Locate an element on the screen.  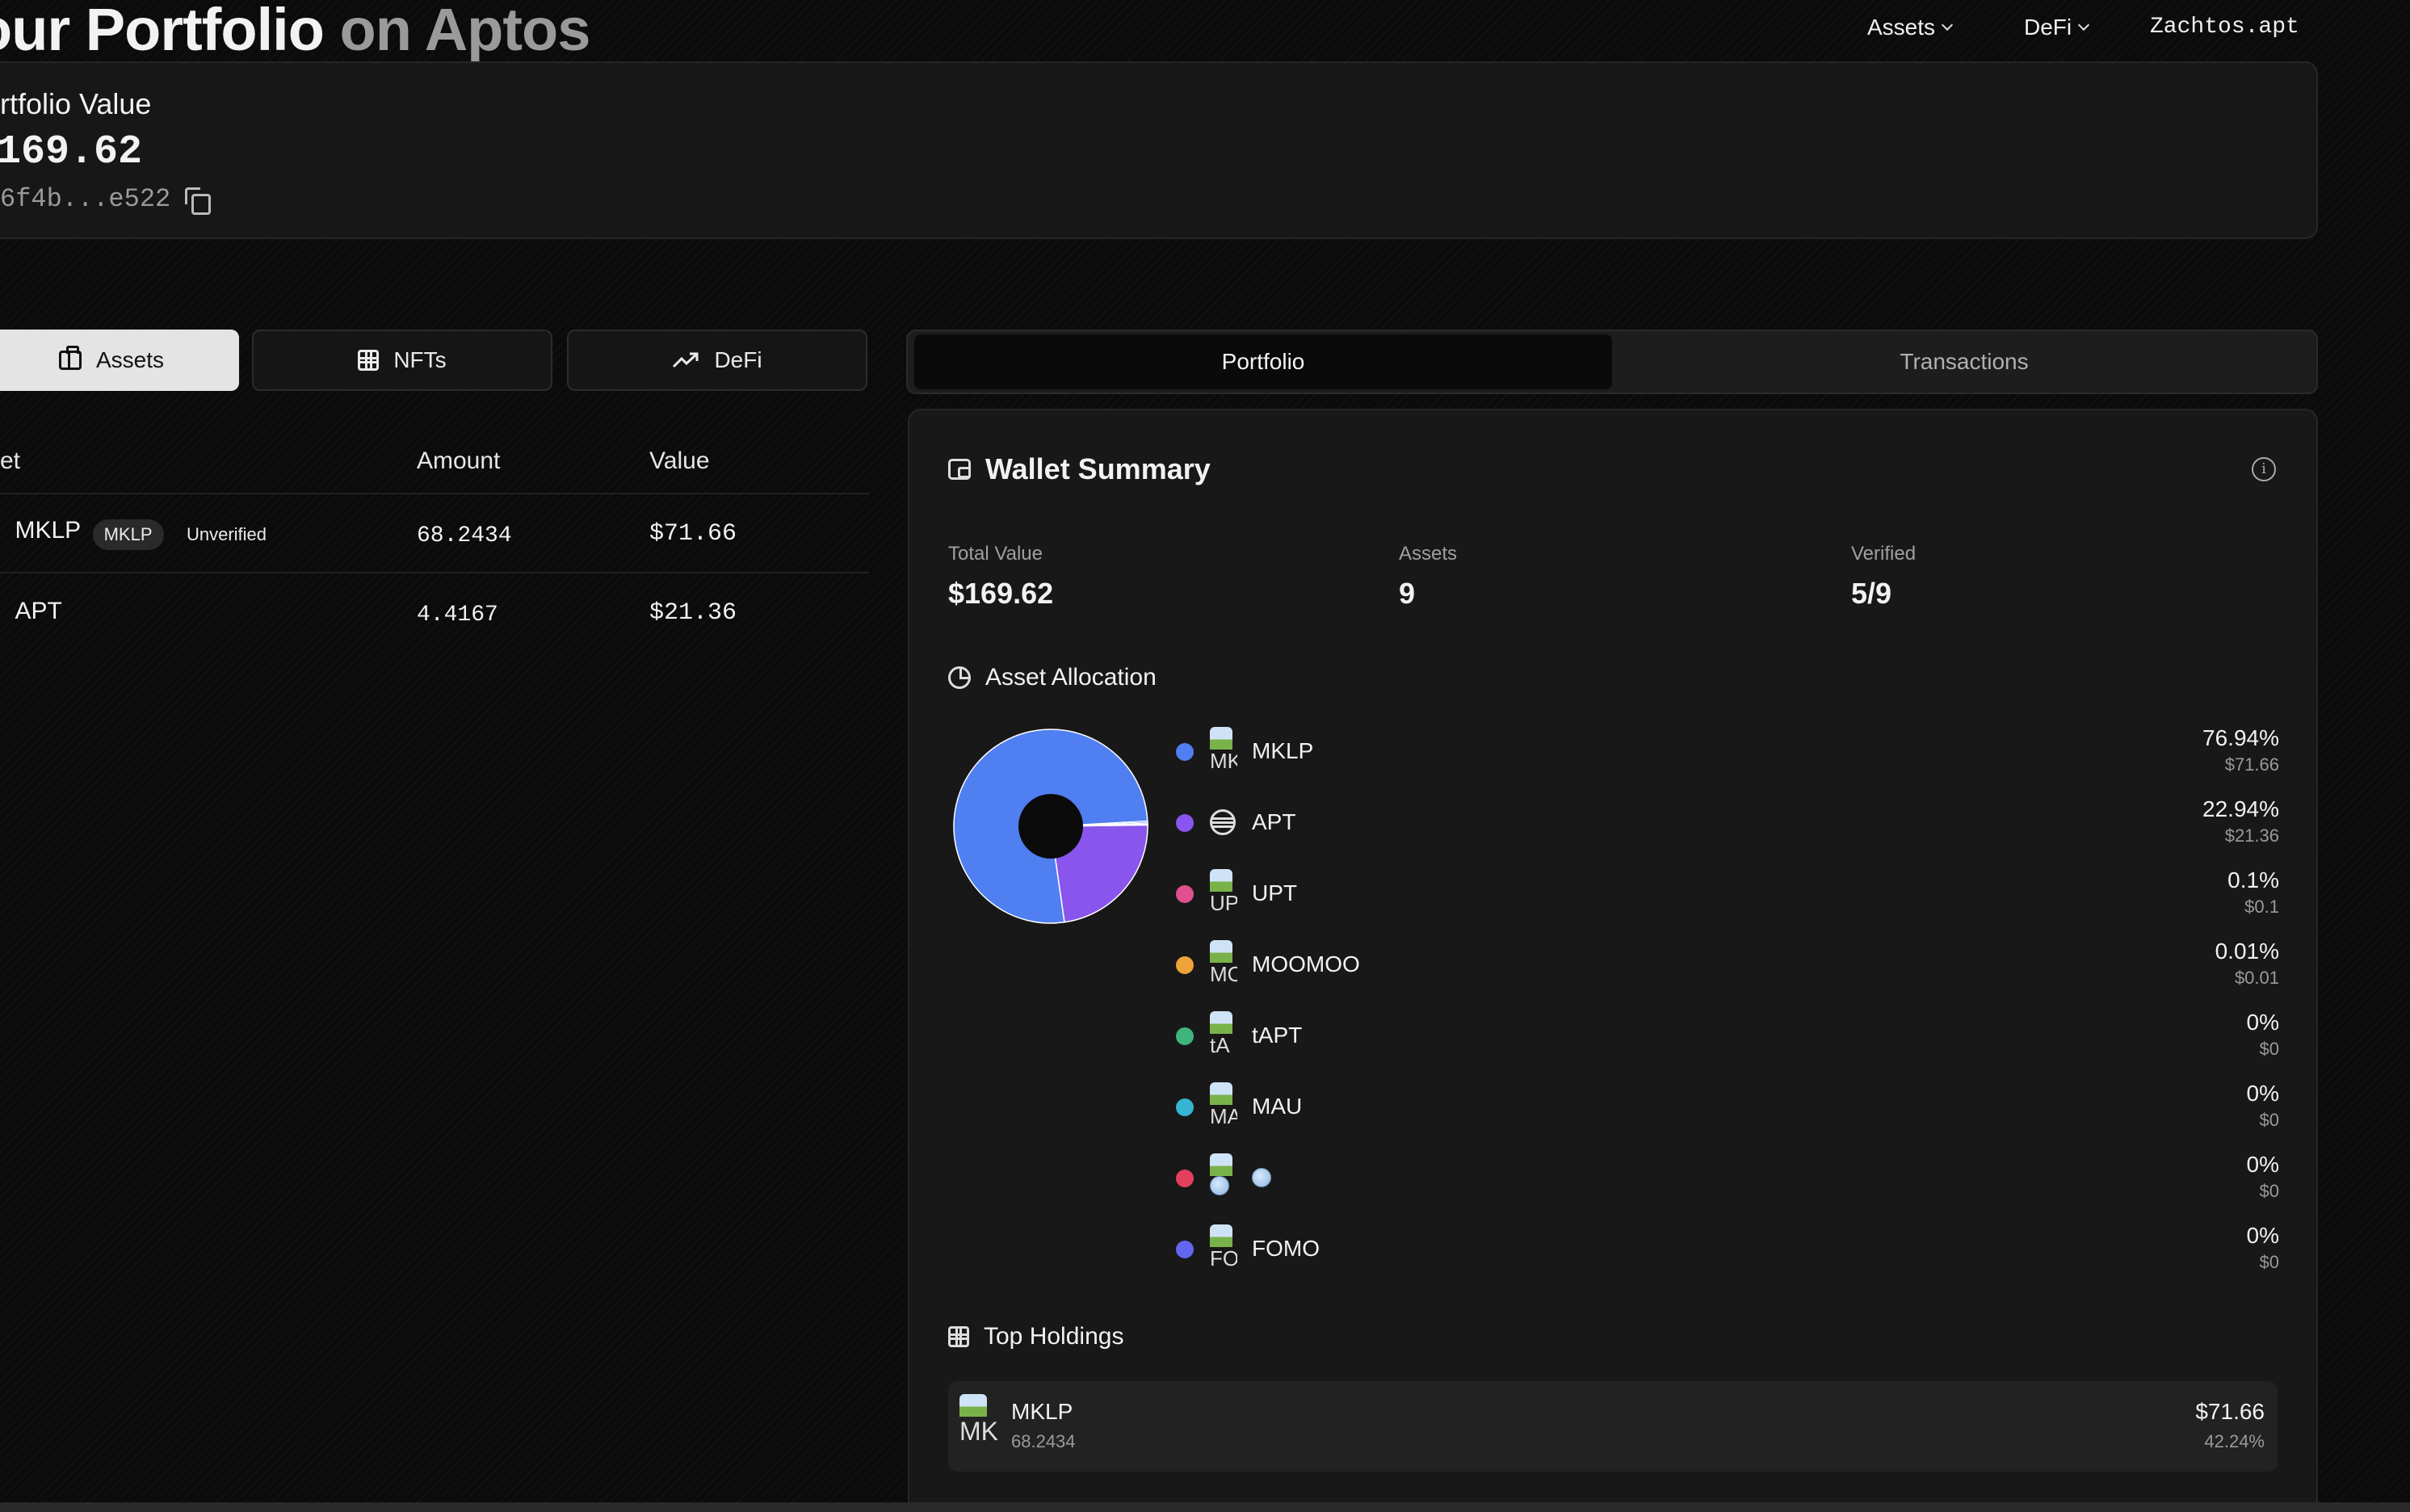
portfolio-value-card is located at coordinates (1159, 150).